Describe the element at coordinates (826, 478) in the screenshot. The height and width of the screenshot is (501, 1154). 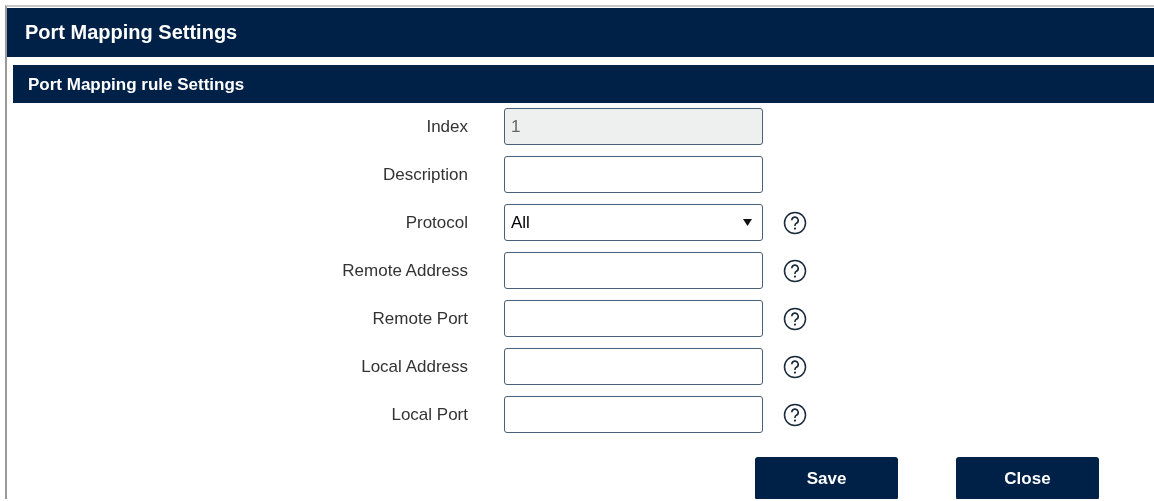
I see `save-button: Save` at that location.